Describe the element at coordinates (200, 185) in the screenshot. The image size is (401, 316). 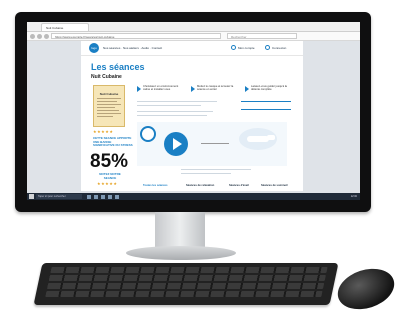
I see `footer-link: Séances de relaxation` at that location.